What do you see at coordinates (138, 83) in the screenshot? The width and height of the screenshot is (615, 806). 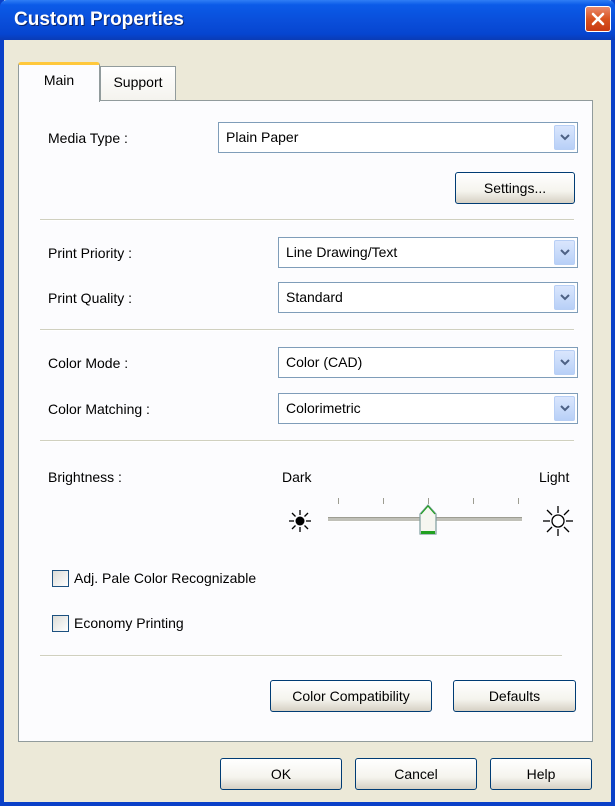 I see `tab-support: Support` at bounding box center [138, 83].